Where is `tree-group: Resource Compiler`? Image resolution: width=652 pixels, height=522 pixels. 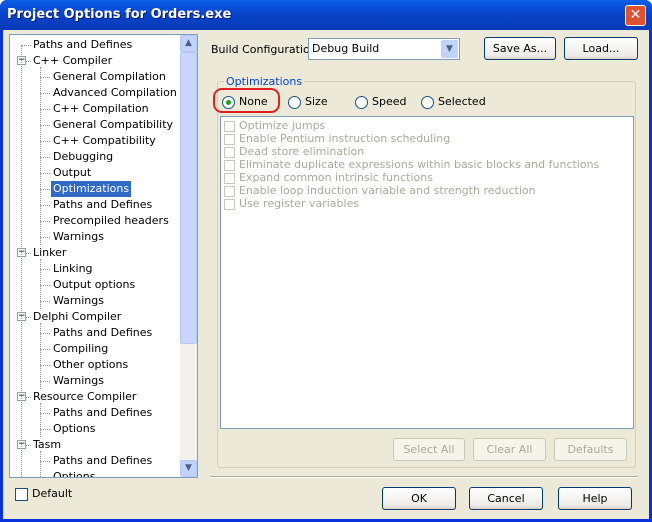 tree-group: Resource Compiler is located at coordinates (84, 397).